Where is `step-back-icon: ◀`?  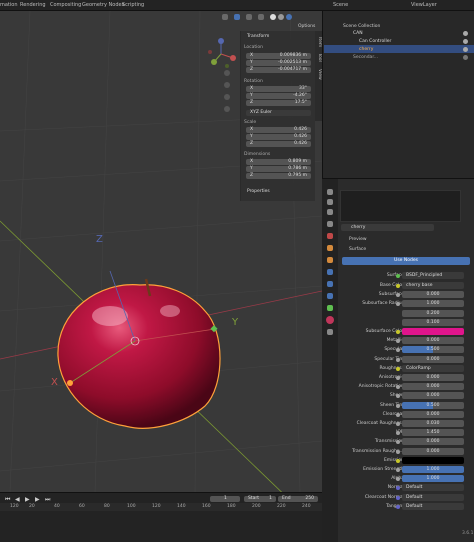 step-back-icon: ◀ is located at coordinates (17, 499).